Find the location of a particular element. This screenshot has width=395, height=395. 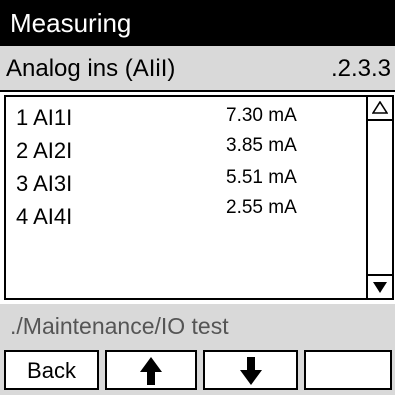

arrow-up-icon is located at coordinates (151, 371).